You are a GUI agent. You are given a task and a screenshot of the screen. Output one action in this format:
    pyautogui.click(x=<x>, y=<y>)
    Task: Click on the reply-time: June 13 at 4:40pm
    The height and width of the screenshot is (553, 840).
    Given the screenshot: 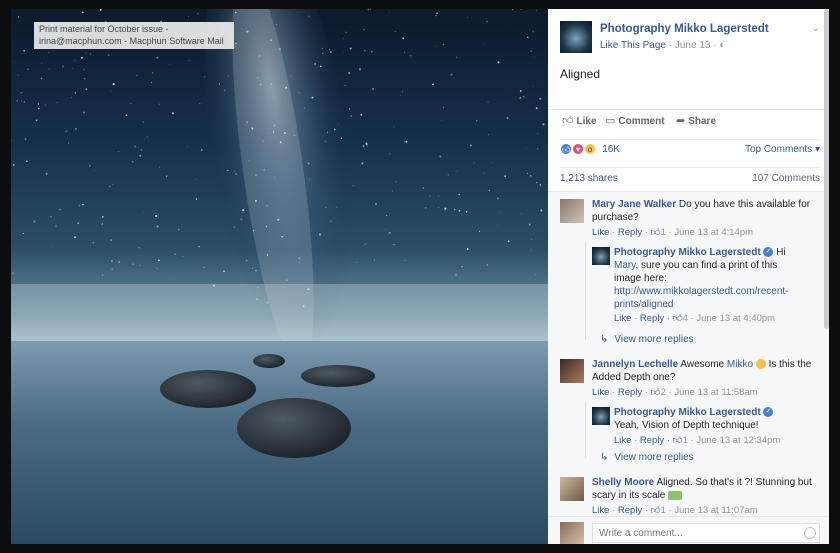 What is the action you would take?
    pyautogui.click(x=735, y=318)
    